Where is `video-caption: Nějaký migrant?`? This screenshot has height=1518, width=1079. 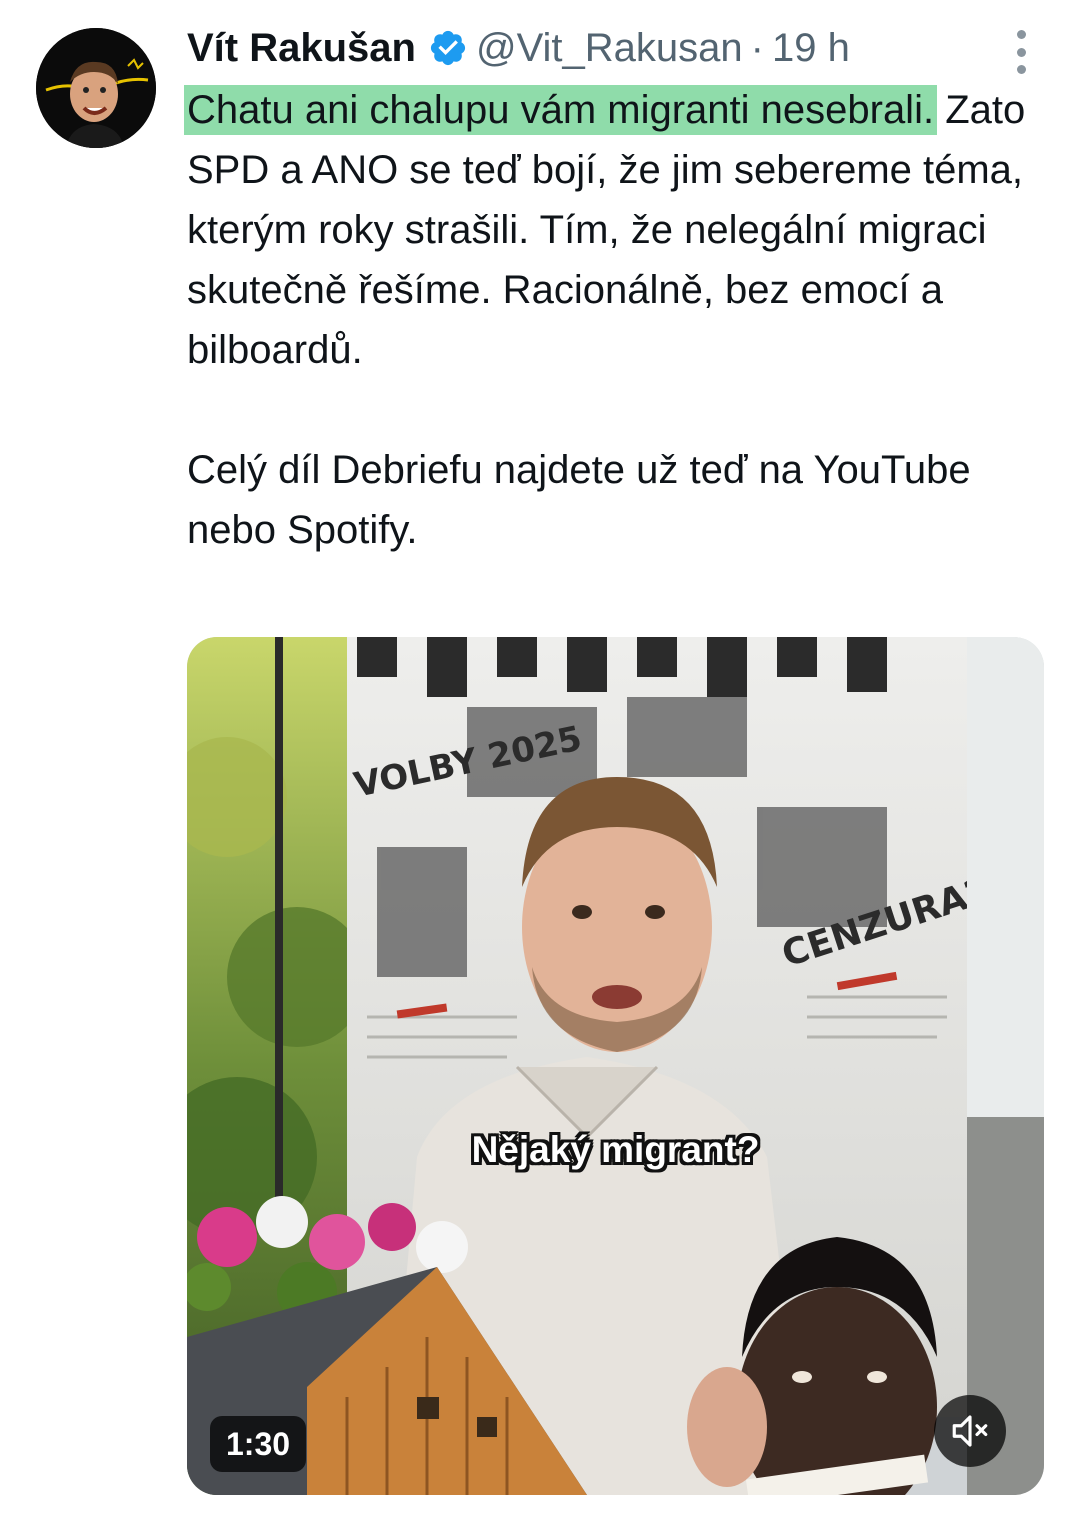 video-caption: Nějaký migrant? is located at coordinates (615, 1149).